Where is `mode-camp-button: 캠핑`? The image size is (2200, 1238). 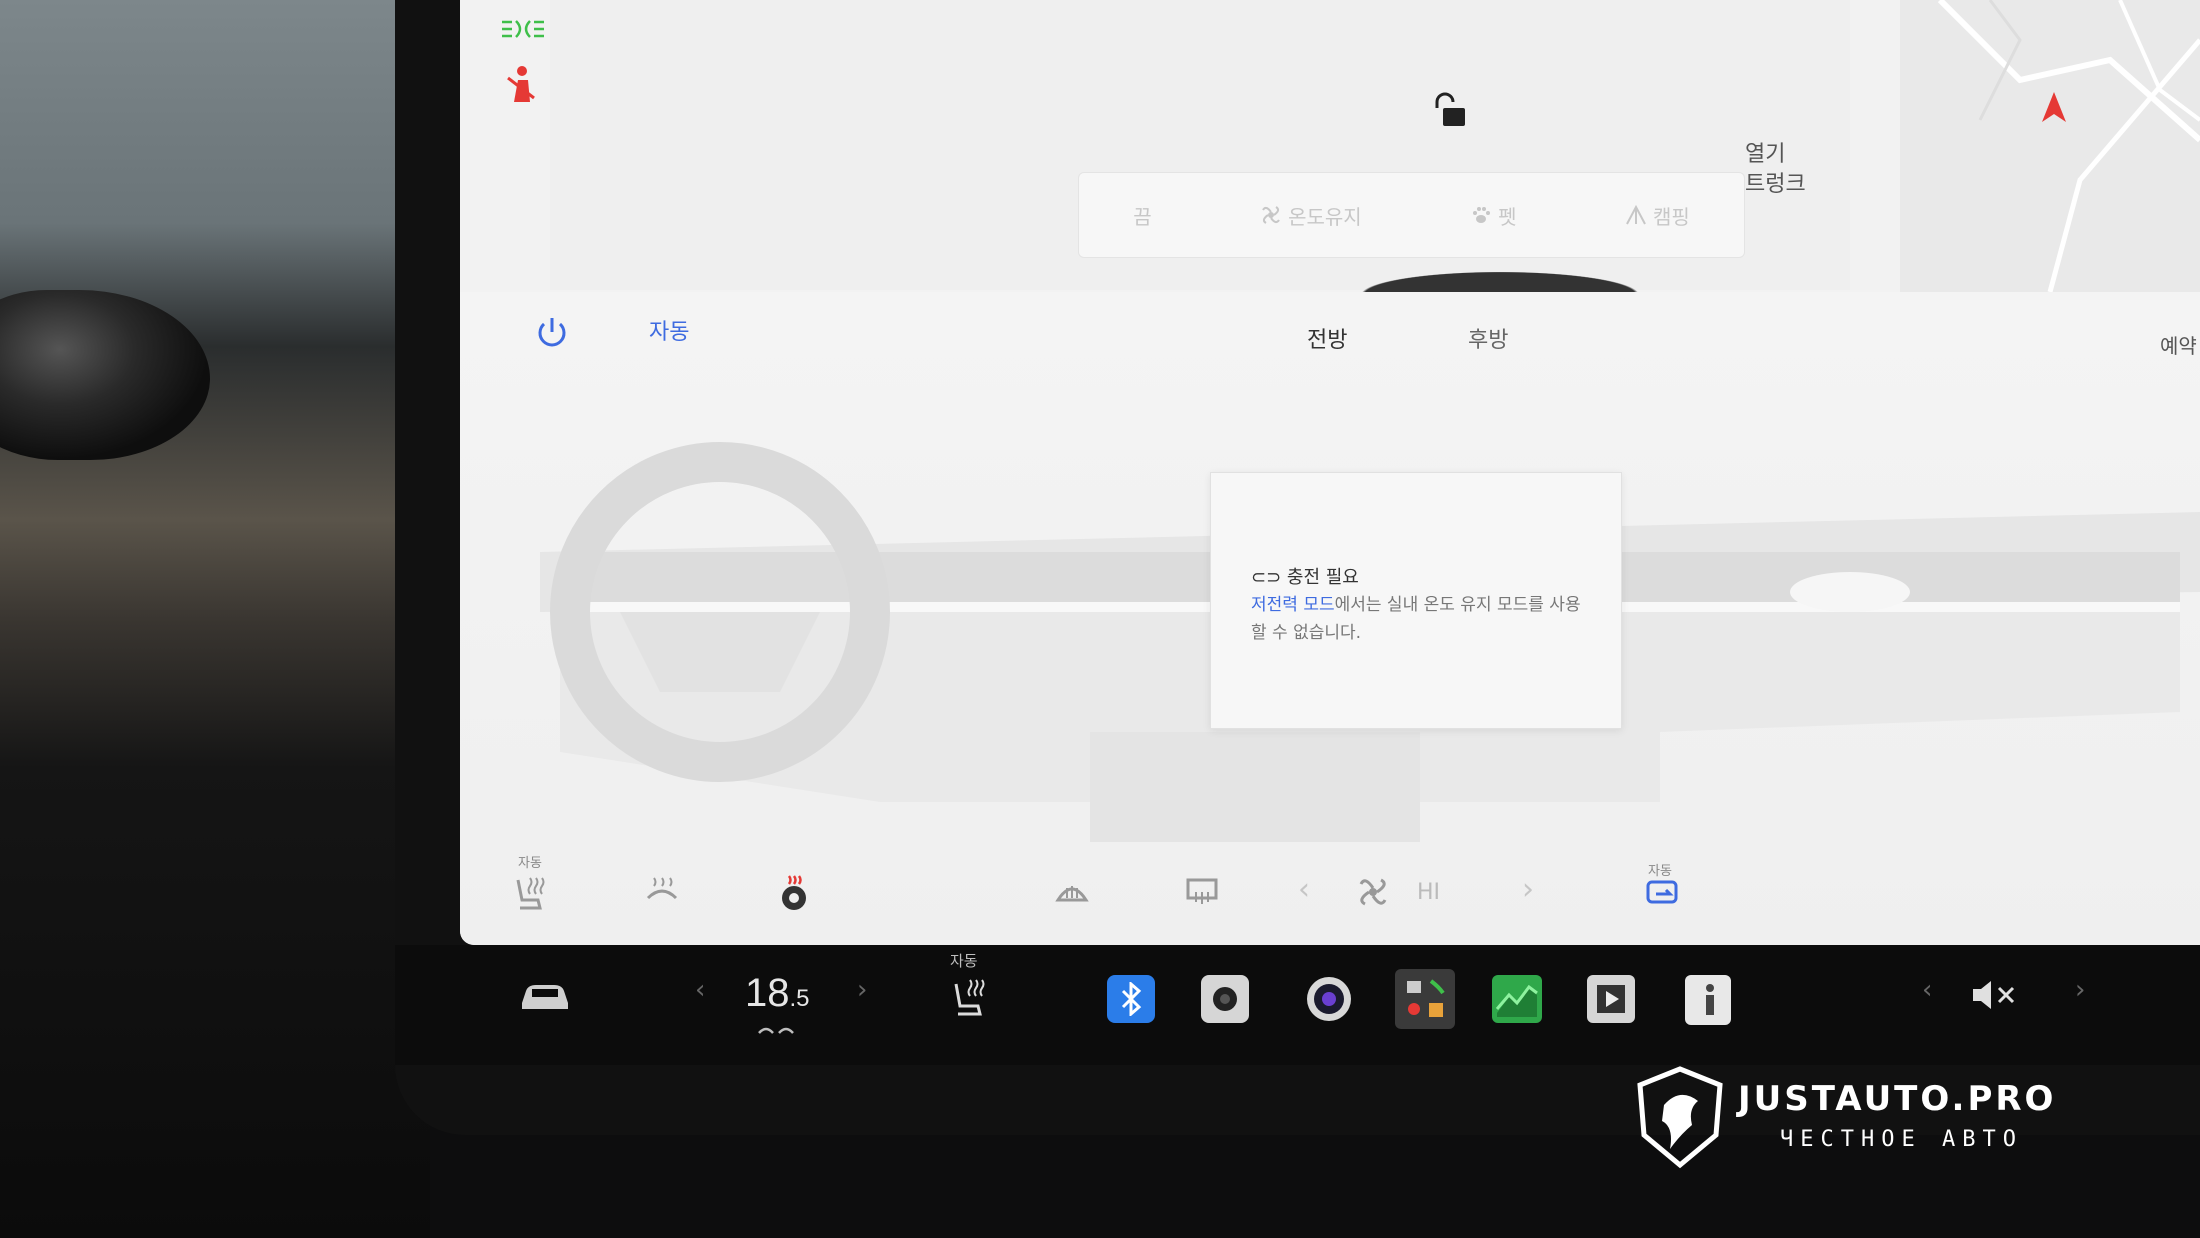
mode-camp-button: 캠핑 is located at coordinates (1657, 215).